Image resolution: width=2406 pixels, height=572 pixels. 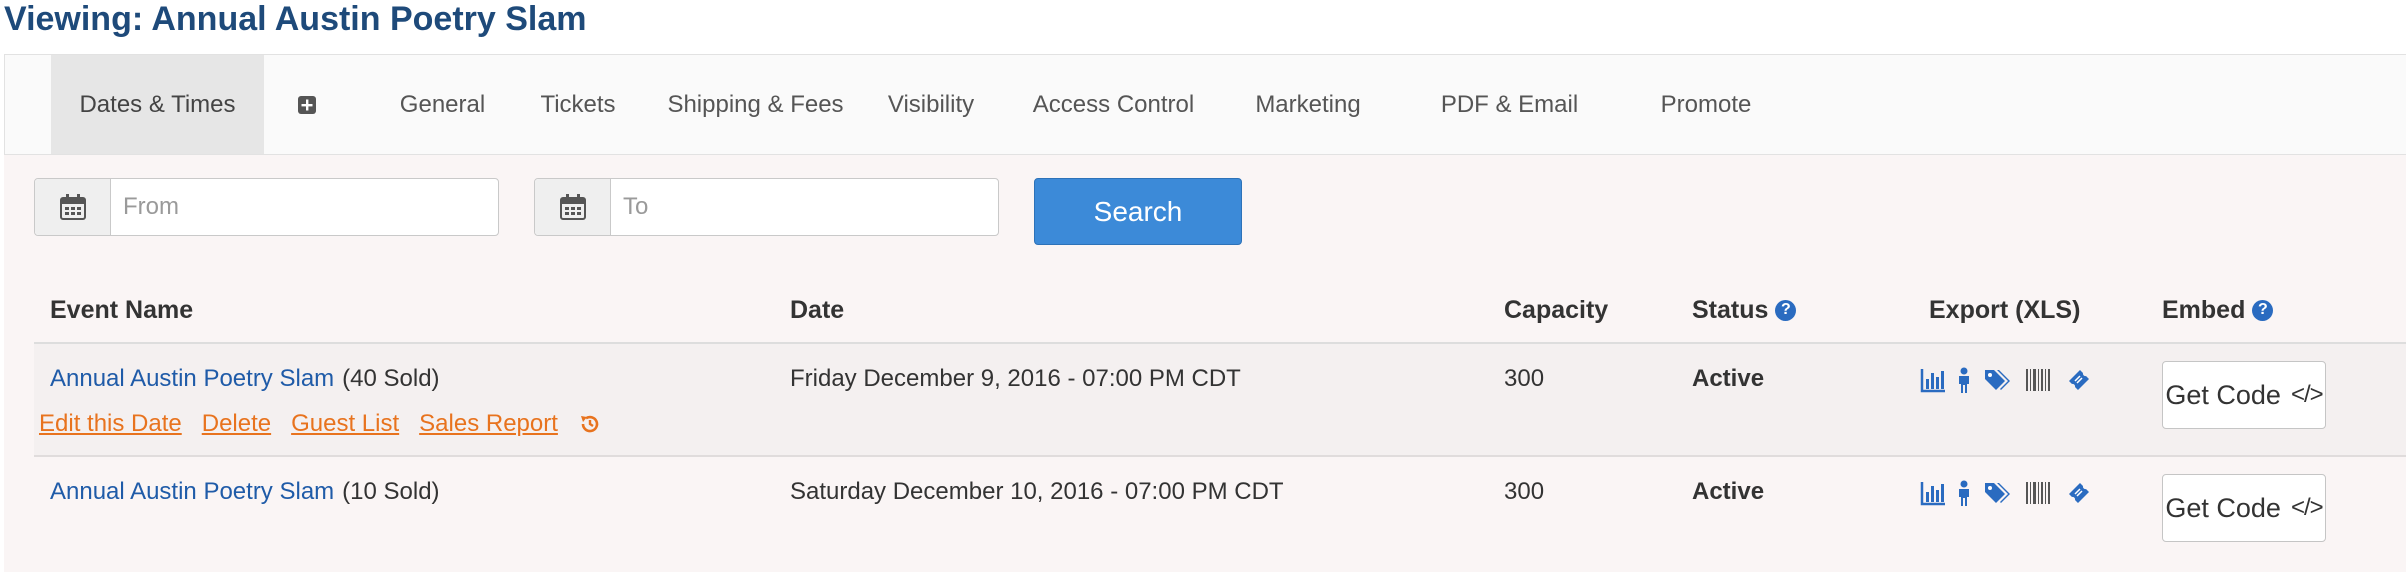 What do you see at coordinates (1786, 310) in the screenshot?
I see `status-help-icon: ?` at bounding box center [1786, 310].